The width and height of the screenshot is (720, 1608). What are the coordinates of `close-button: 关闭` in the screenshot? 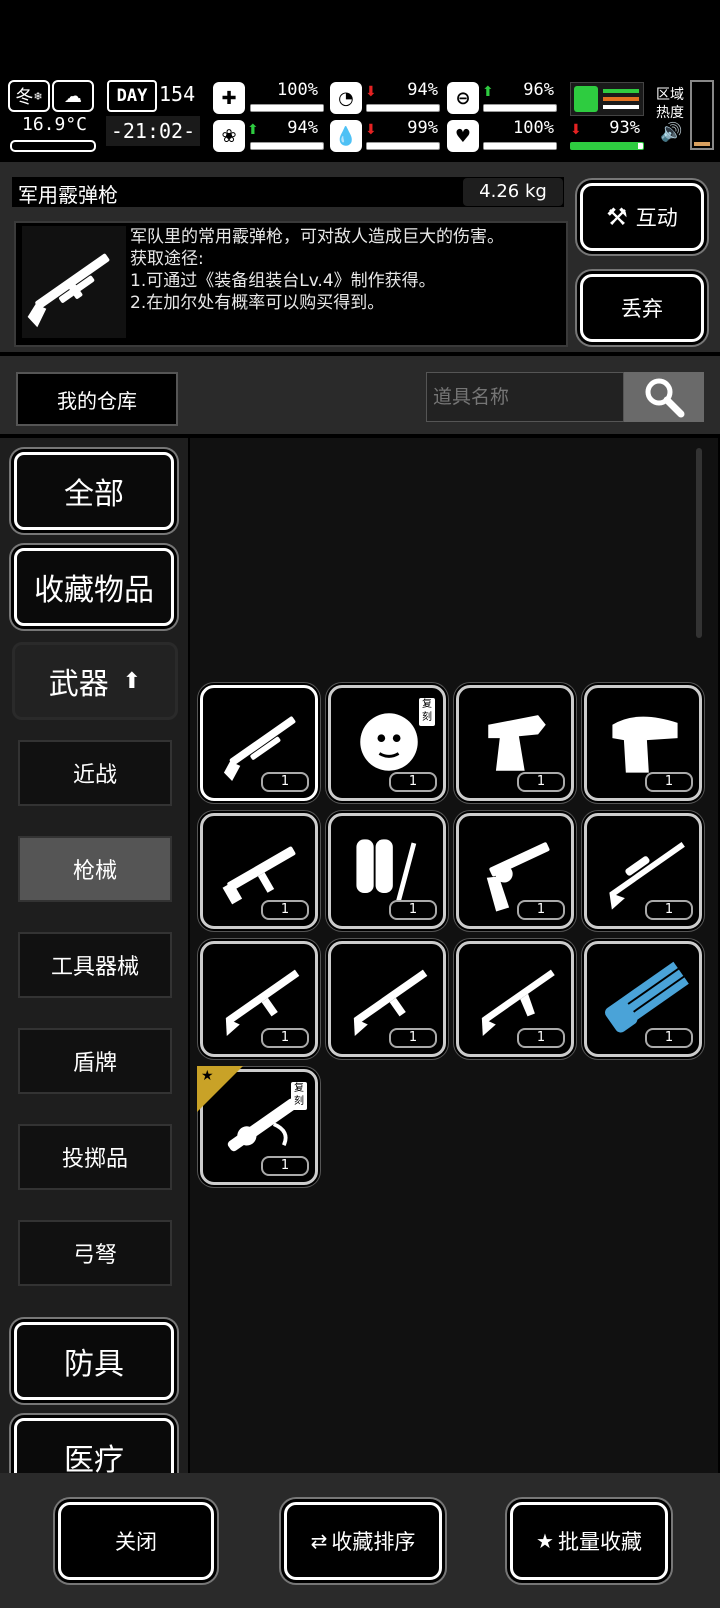 It's located at (136, 1541).